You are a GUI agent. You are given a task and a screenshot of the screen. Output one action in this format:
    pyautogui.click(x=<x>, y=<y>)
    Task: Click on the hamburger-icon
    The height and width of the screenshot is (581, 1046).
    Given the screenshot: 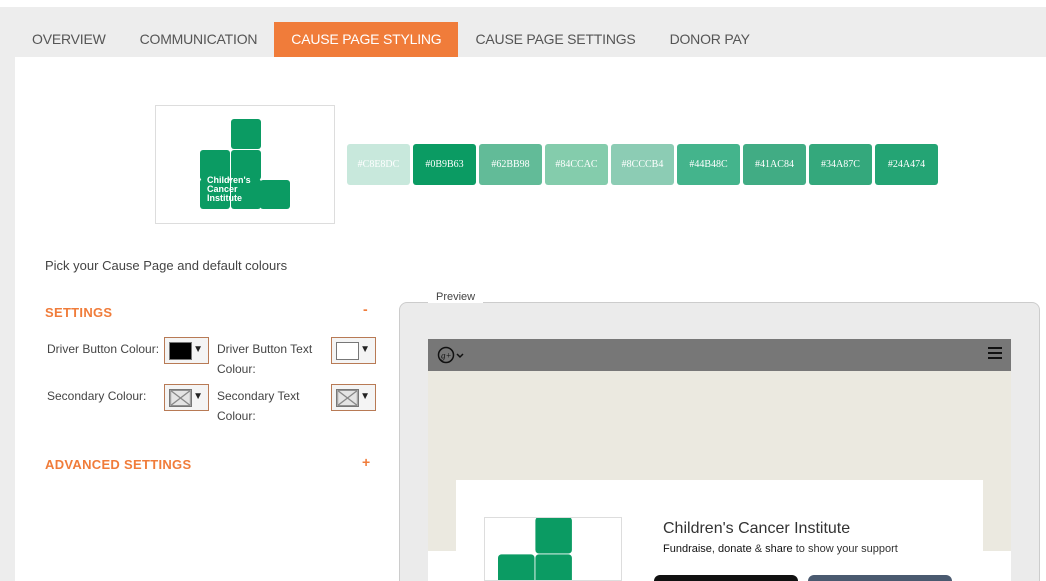 What is the action you would take?
    pyautogui.click(x=995, y=355)
    